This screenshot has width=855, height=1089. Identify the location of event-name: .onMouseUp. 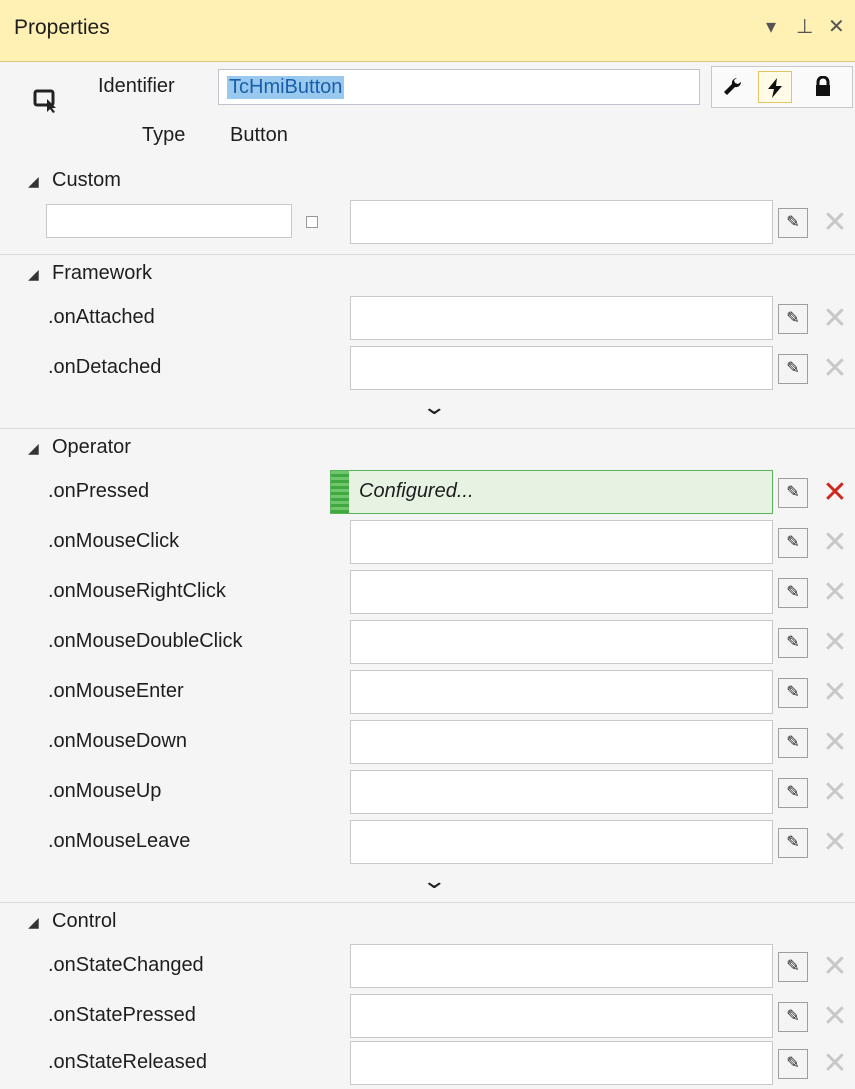
(105, 791).